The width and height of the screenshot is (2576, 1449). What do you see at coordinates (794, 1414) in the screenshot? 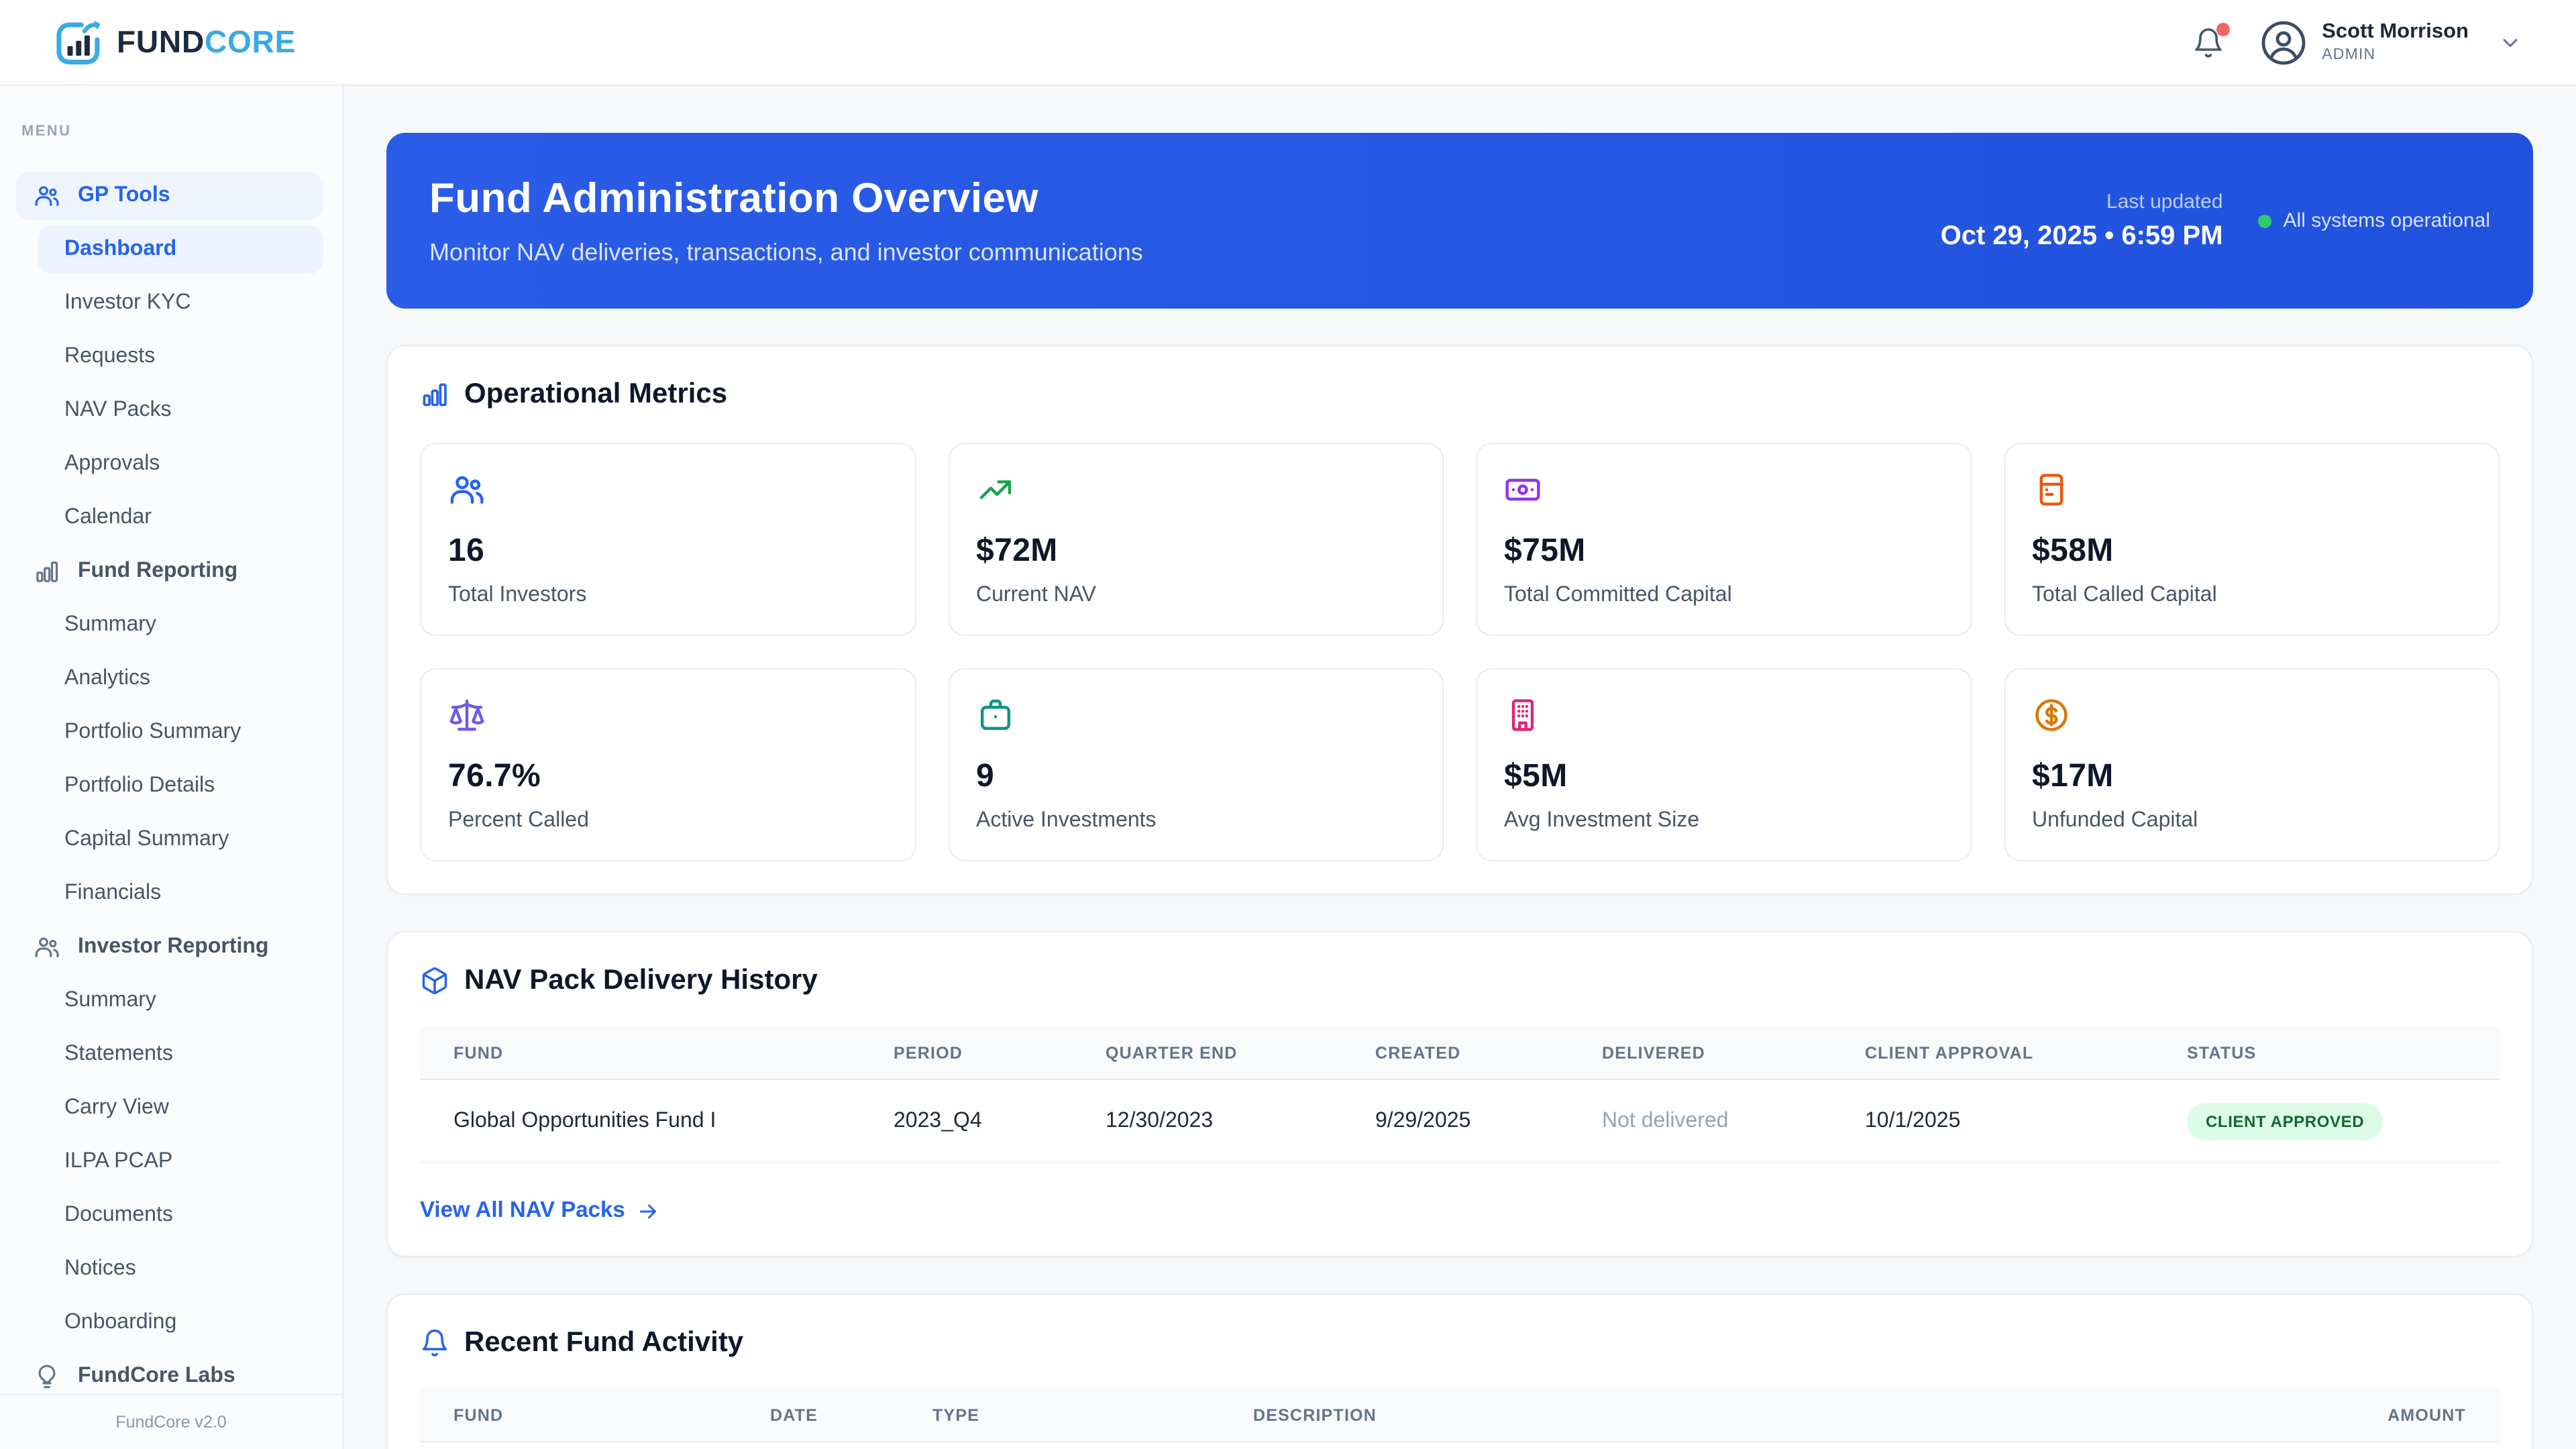
I see `column-header: DATE` at bounding box center [794, 1414].